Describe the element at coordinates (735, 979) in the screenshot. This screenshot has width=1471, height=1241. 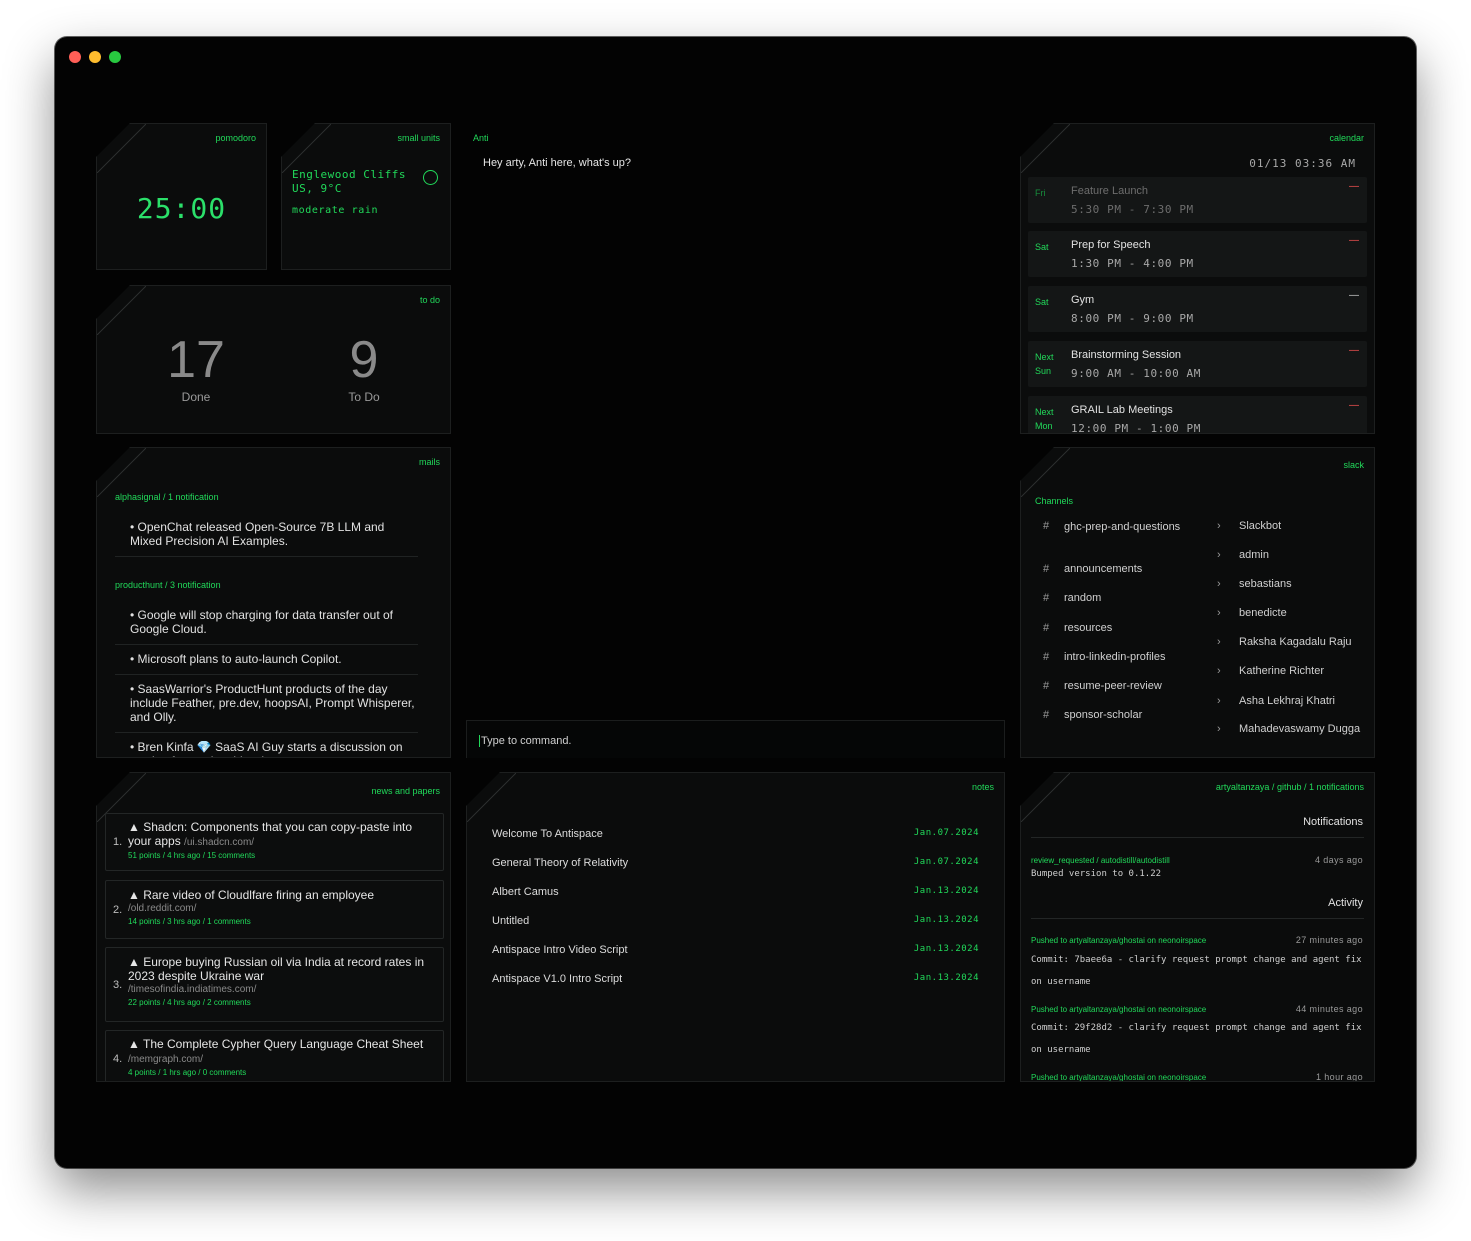
I see `note-item: Antispace V1.0 Intro Script Jan.13.2024` at that location.